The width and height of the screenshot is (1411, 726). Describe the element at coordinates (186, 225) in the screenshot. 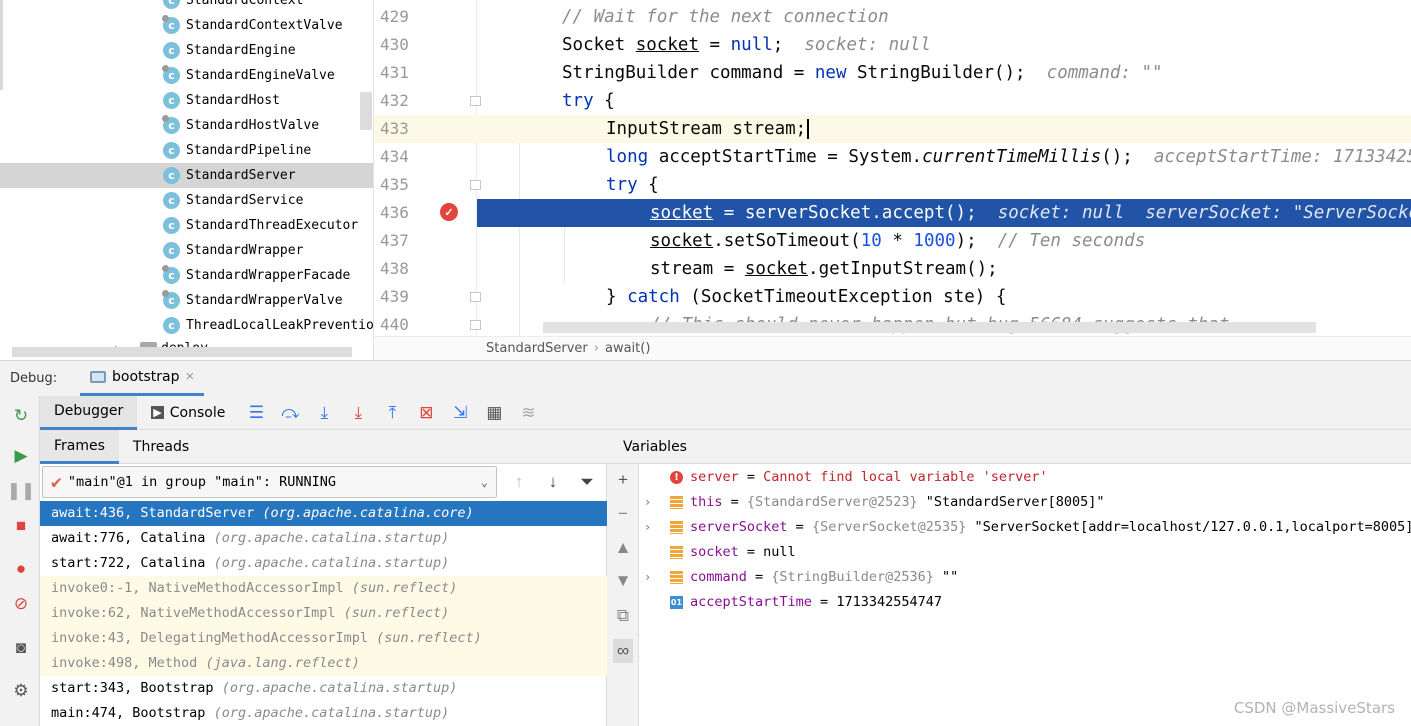

I see `tree-item: c StandardThreadExecutor` at that location.